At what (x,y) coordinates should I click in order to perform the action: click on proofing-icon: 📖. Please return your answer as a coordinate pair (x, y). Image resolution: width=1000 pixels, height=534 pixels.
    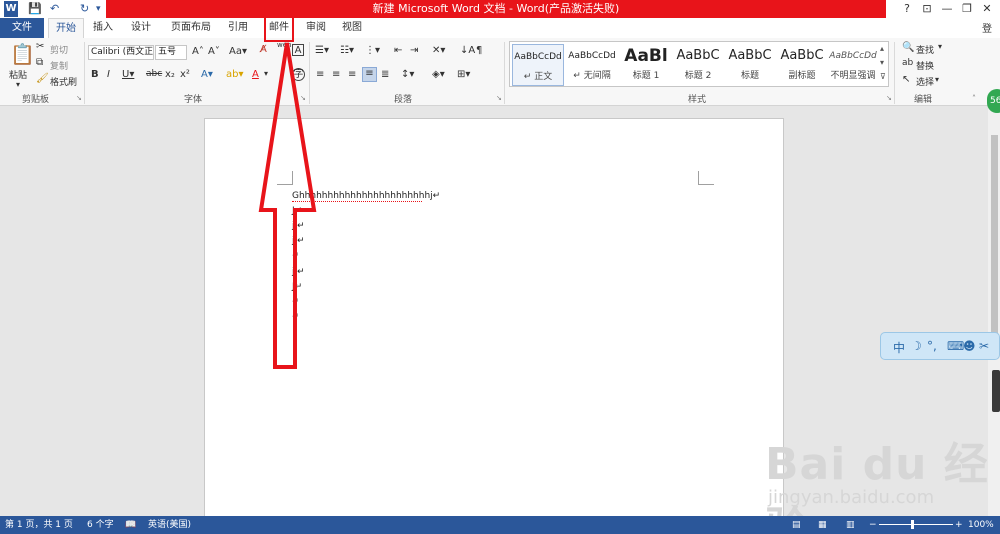
    Looking at the image, I should click on (130, 525).